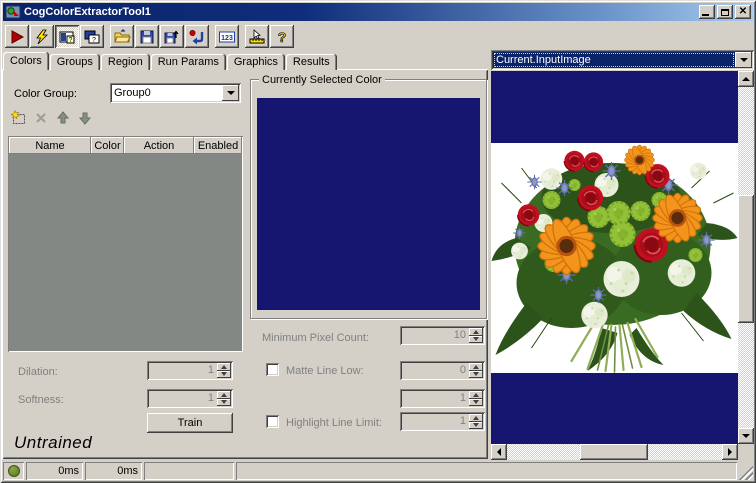 The image size is (756, 483). I want to click on softness-spinner: 1, so click(190, 398).